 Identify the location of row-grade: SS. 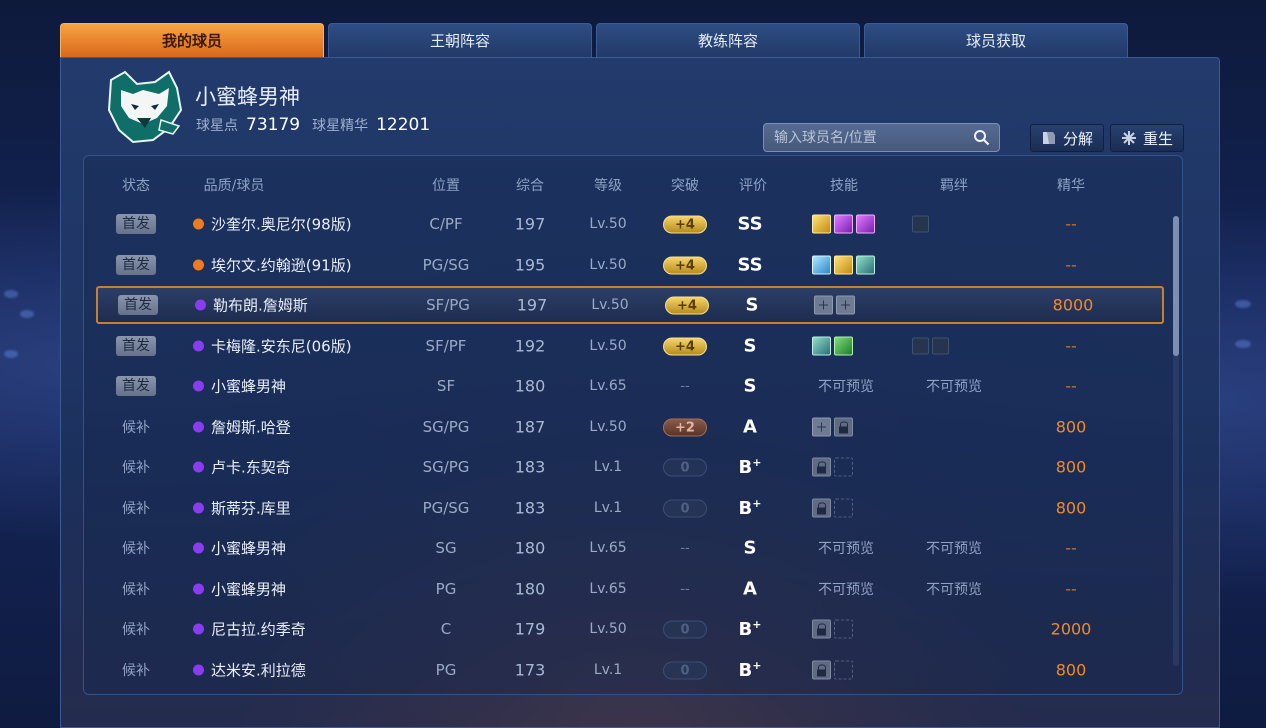
(749, 224).